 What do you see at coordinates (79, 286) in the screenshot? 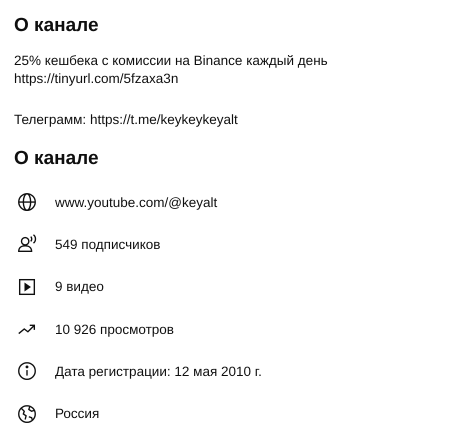
I see `detail-text: 9 видео` at bounding box center [79, 286].